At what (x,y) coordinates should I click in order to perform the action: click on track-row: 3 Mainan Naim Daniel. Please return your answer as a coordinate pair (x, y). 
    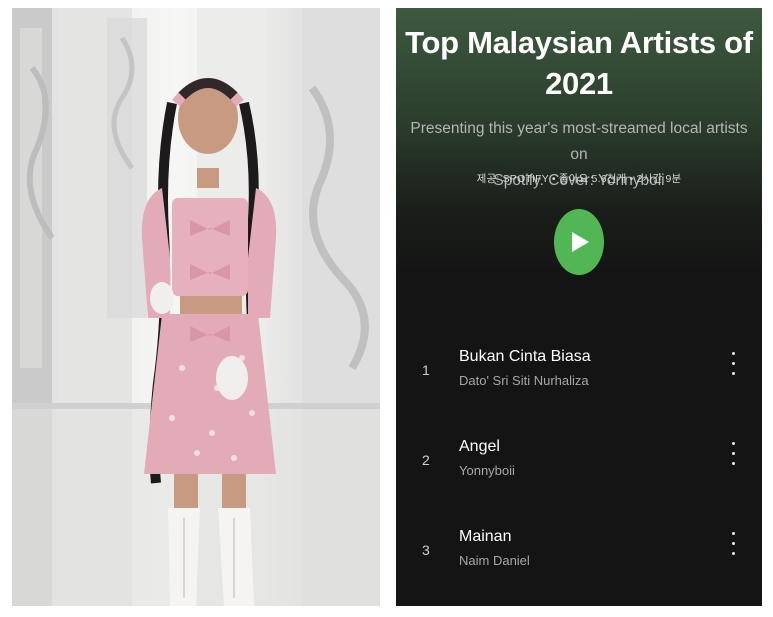
    Looking at the image, I should click on (579, 552).